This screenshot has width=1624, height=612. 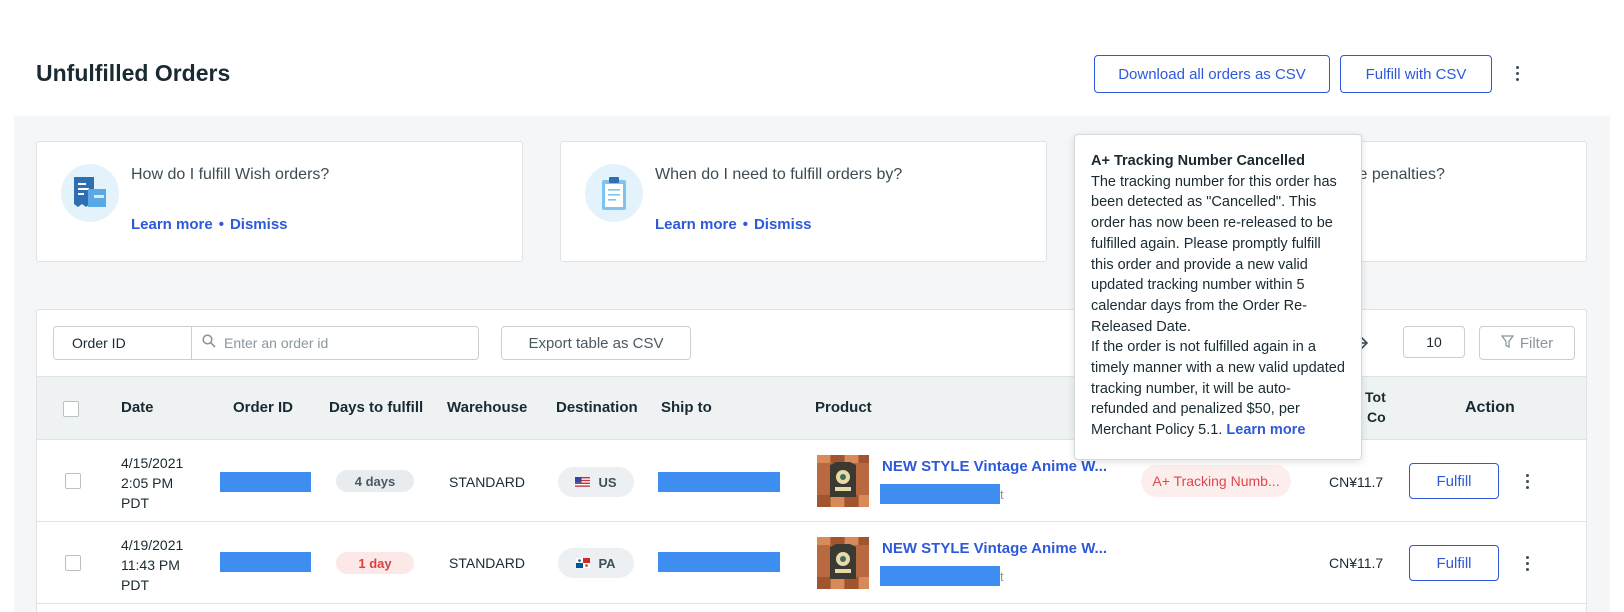 What do you see at coordinates (137, 407) in the screenshot?
I see `header-date: Date` at bounding box center [137, 407].